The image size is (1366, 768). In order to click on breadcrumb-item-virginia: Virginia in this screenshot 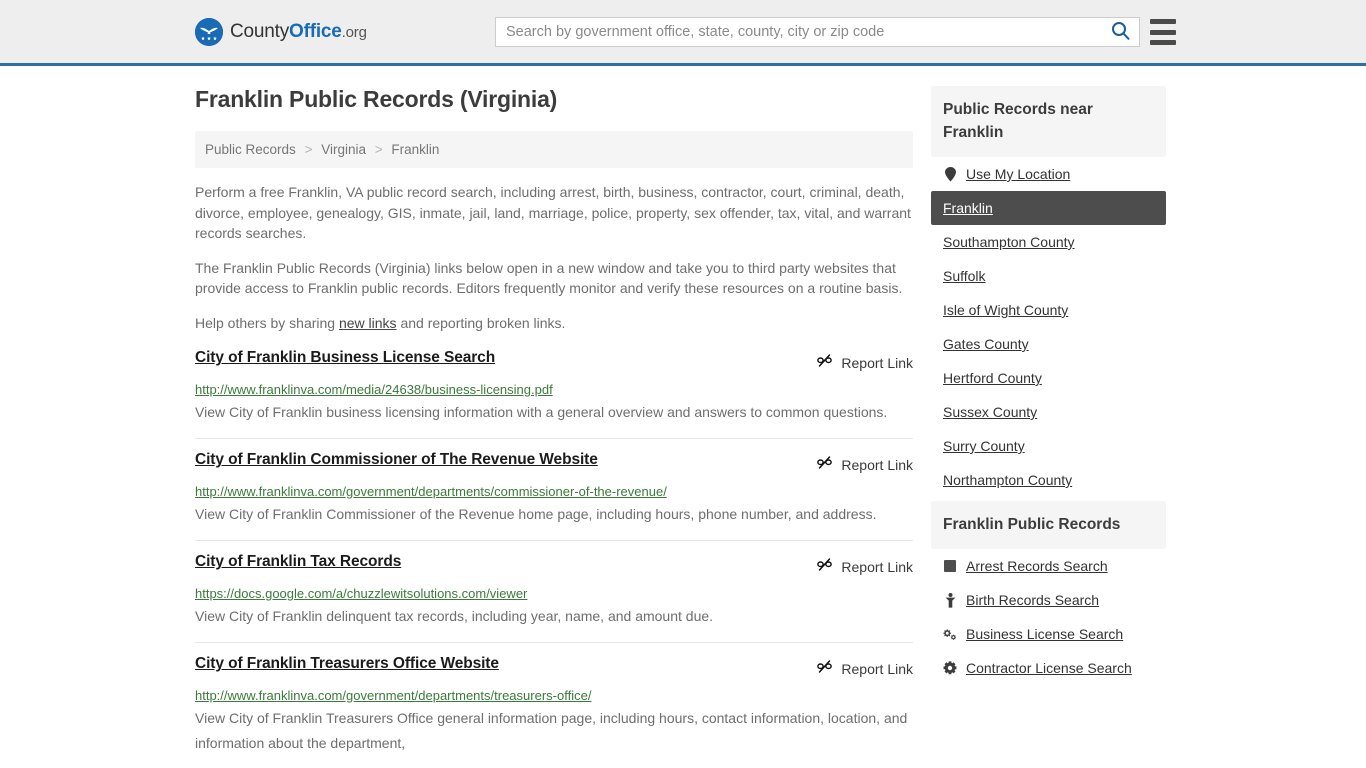, I will do `click(343, 149)`.